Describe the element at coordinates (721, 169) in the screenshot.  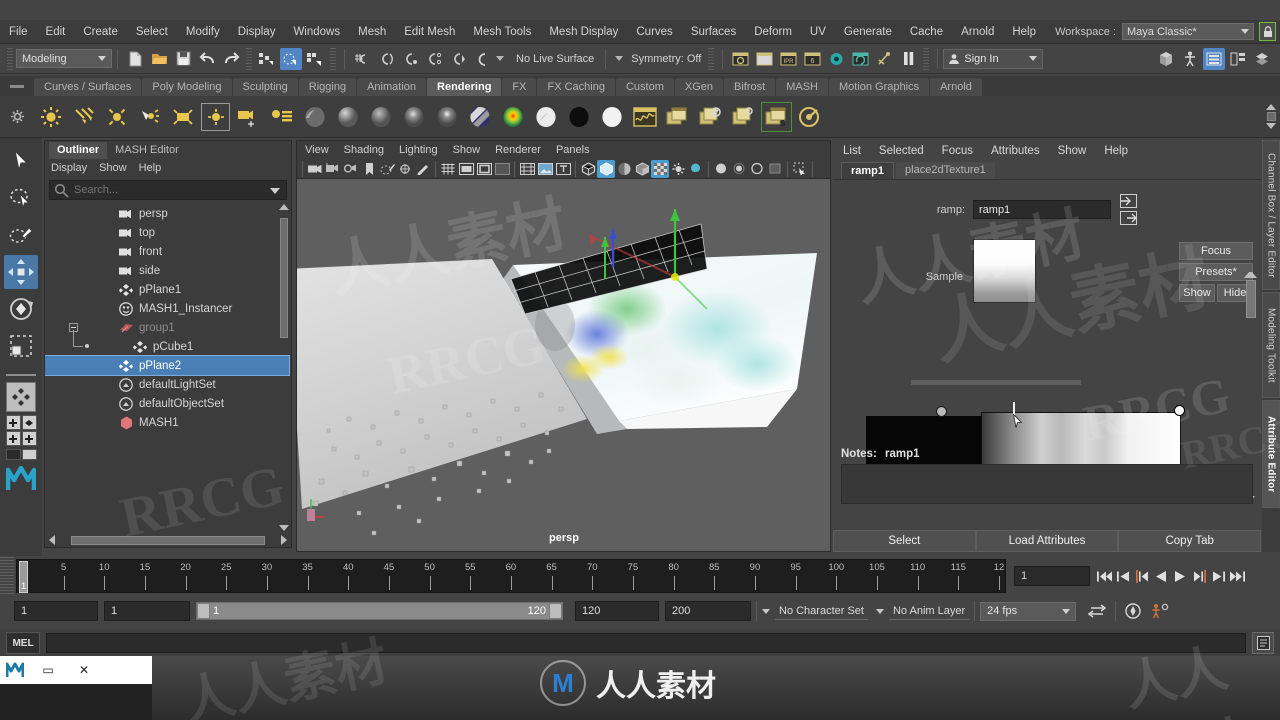
I see `ambient-occlusion-icon` at that location.